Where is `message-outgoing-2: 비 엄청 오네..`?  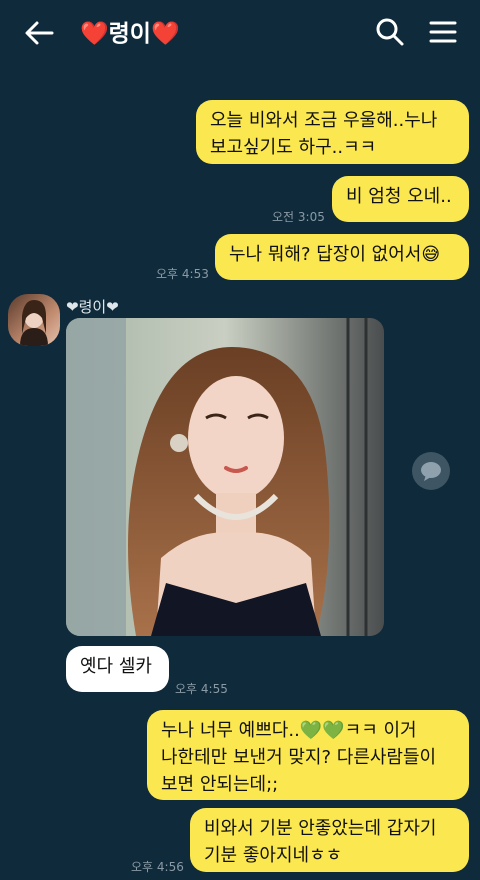 message-outgoing-2: 비 엄청 오네.. is located at coordinates (400, 199).